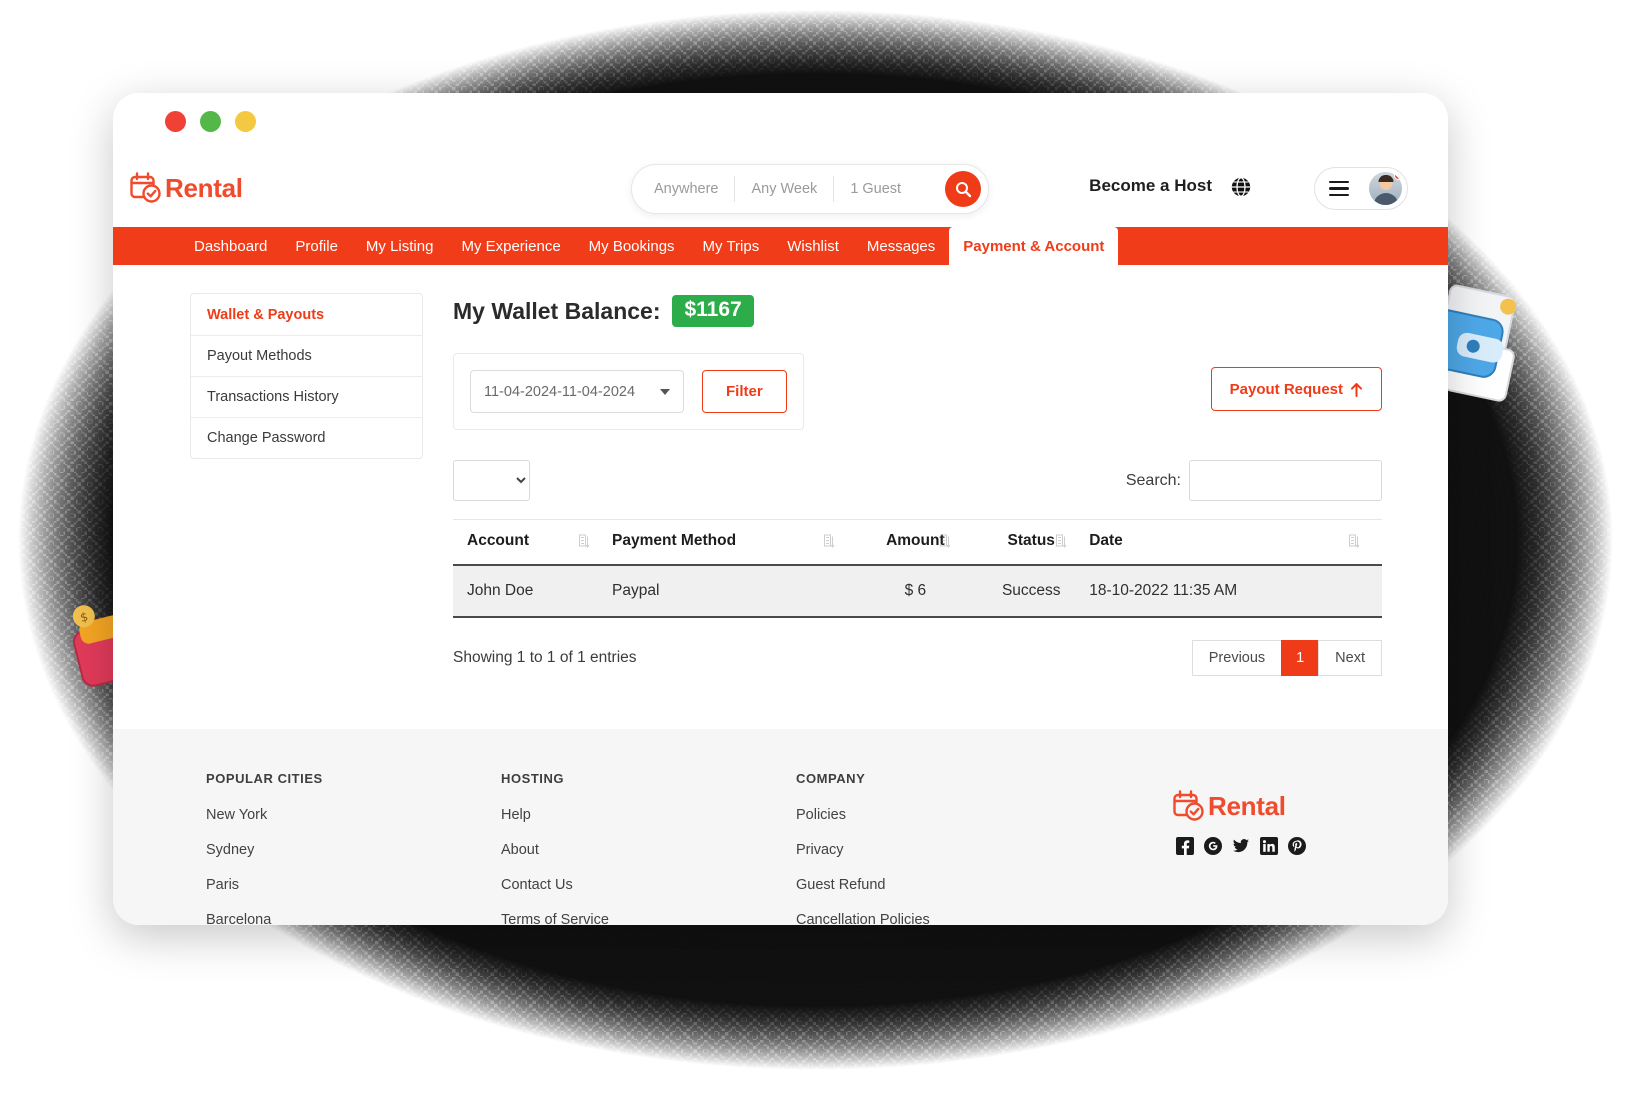  What do you see at coordinates (1031, 591) in the screenshot?
I see `cell-status: Success` at bounding box center [1031, 591].